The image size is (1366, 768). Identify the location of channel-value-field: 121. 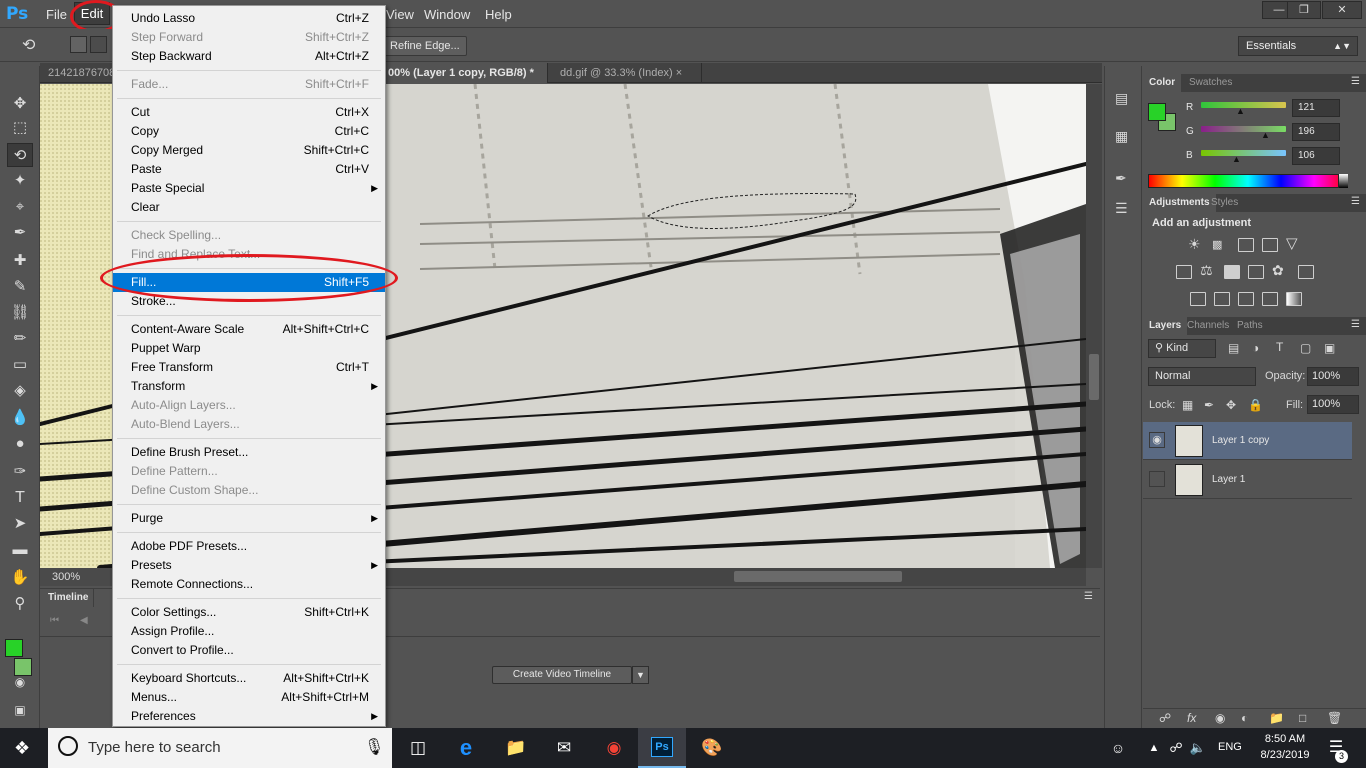
(1316, 108).